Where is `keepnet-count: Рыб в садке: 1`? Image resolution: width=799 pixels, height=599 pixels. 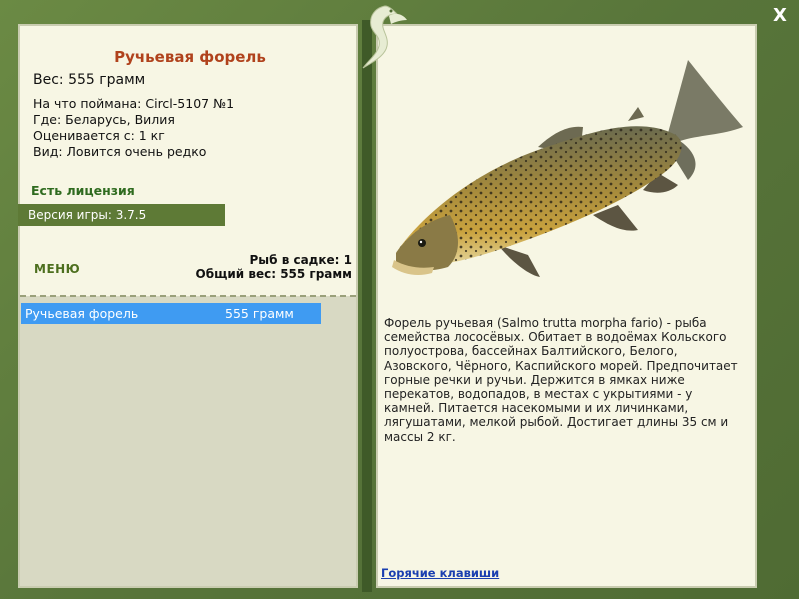 keepnet-count: Рыб в садке: 1 is located at coordinates (301, 260).